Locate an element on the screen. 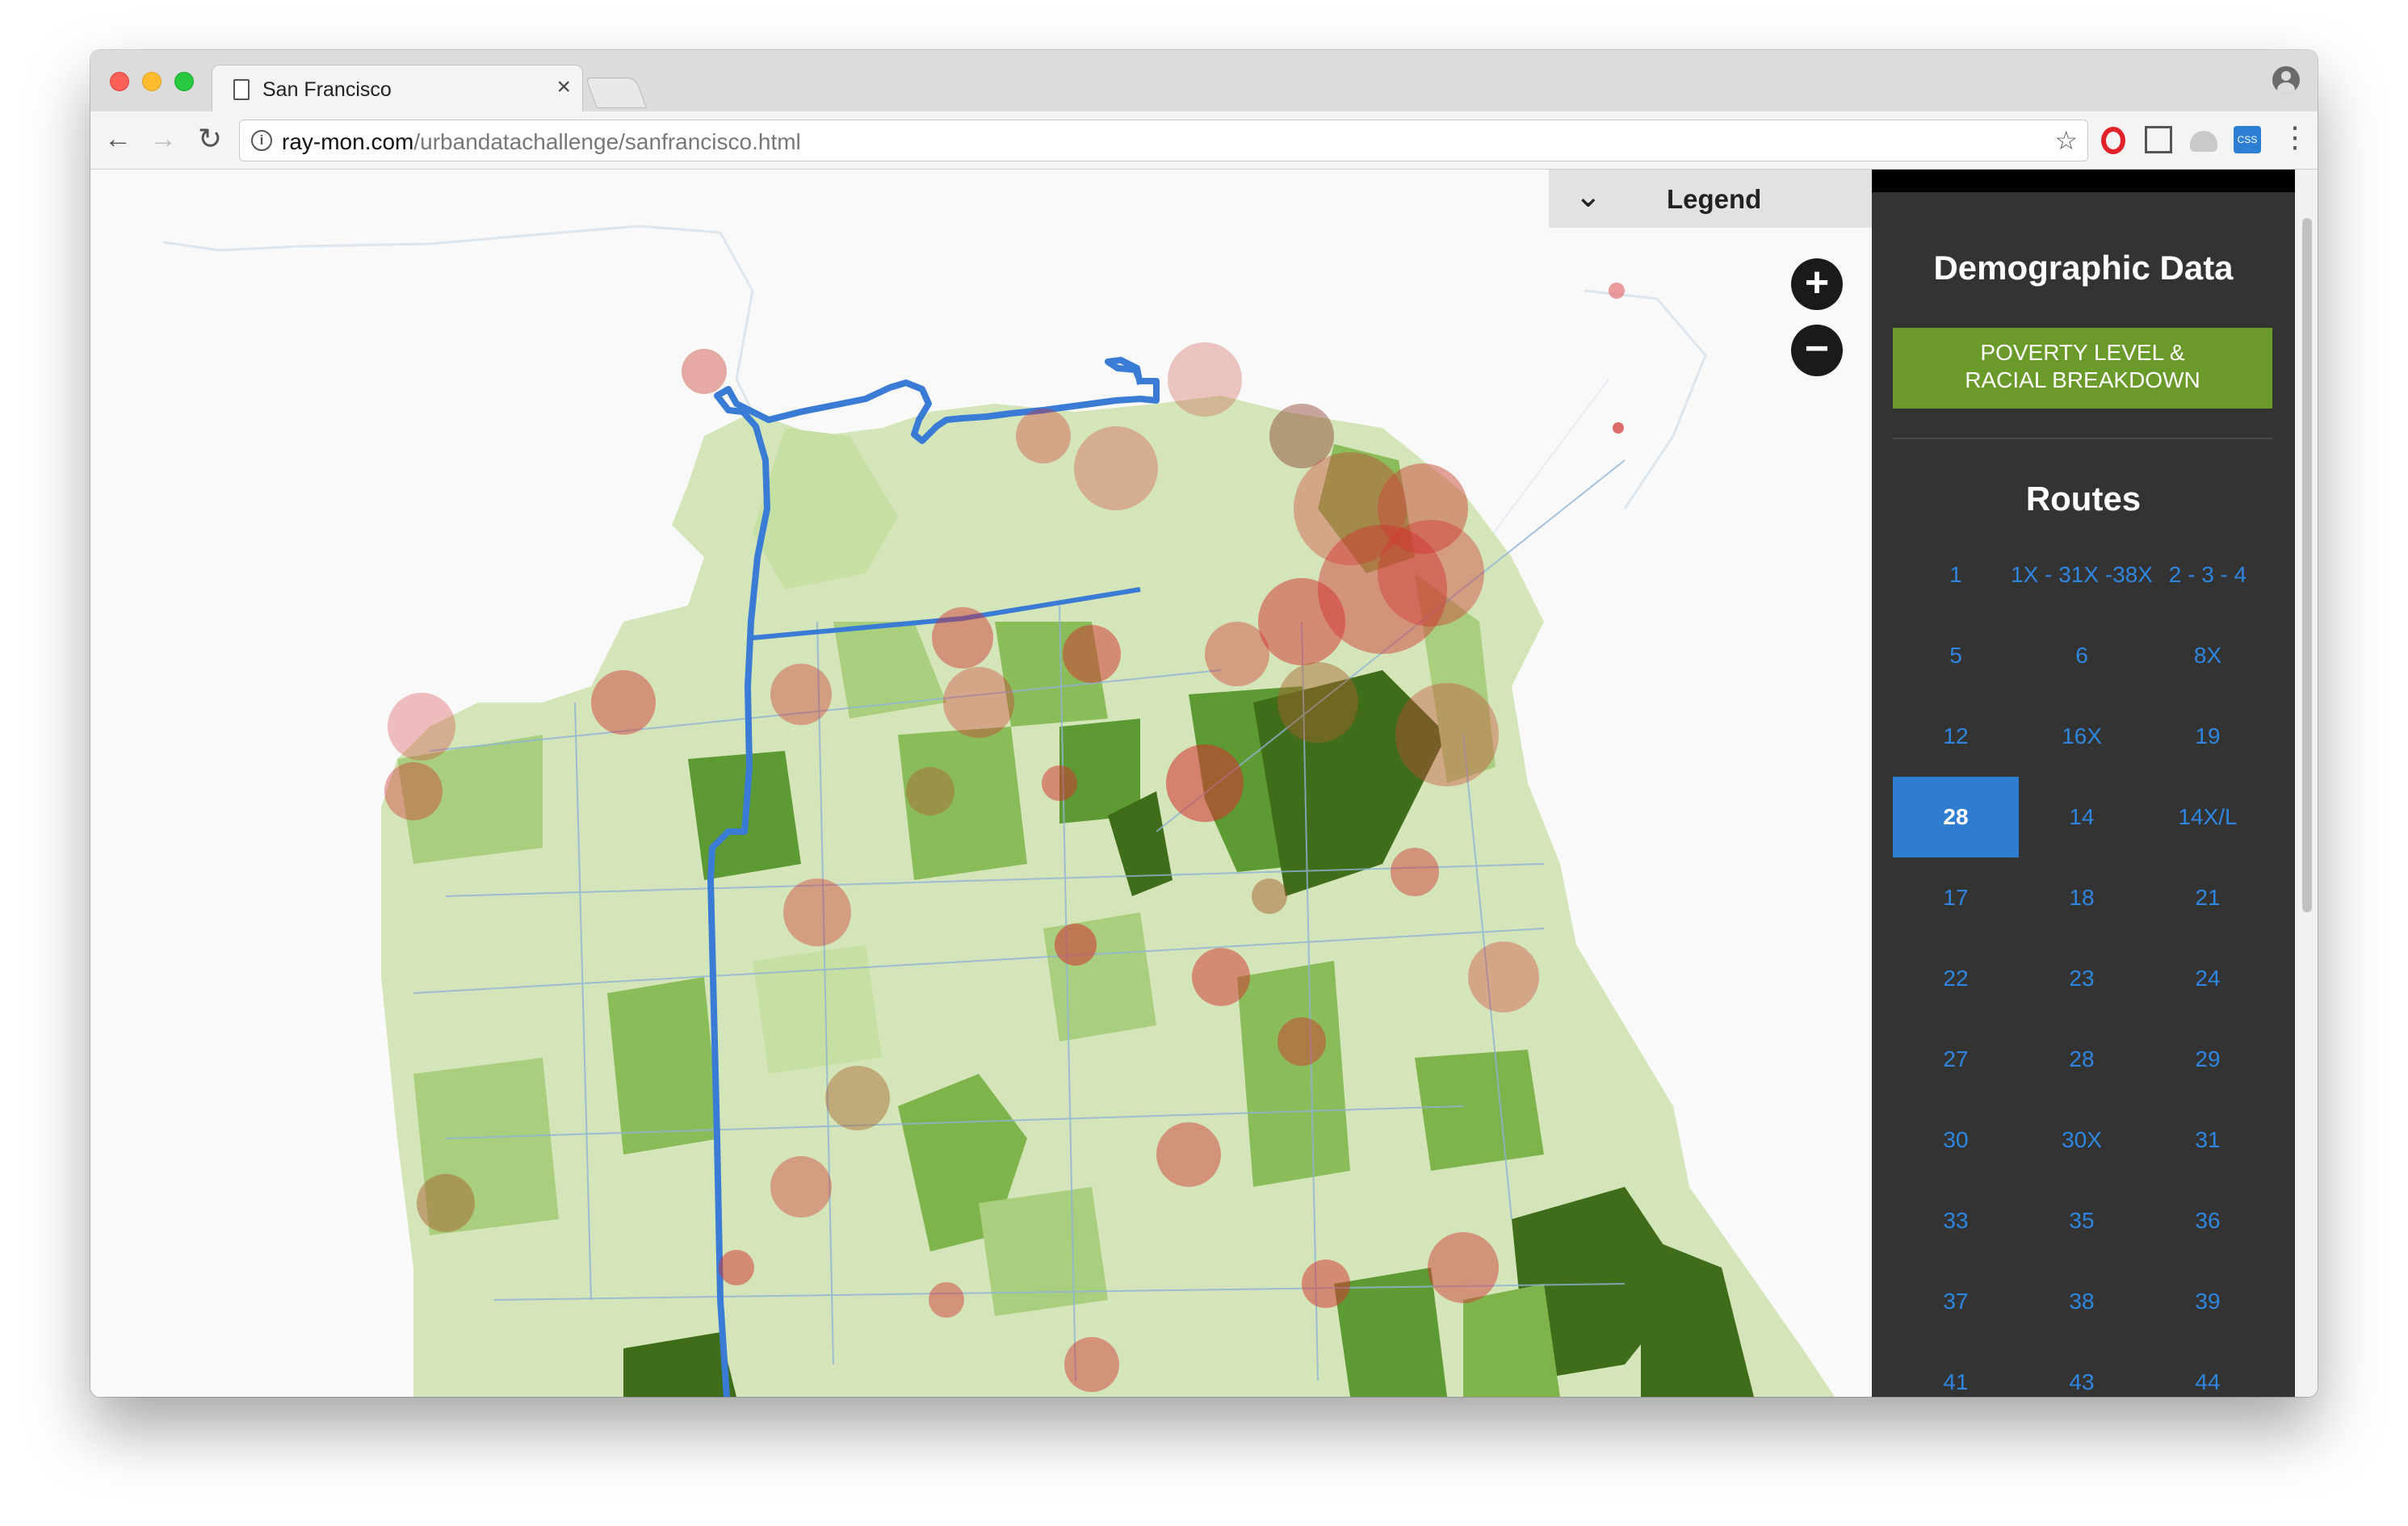 This screenshot has width=2408, height=1526. poverty-level-button: POVERTY LEVEL & RACIAL BREAKDOWN is located at coordinates (2082, 368).